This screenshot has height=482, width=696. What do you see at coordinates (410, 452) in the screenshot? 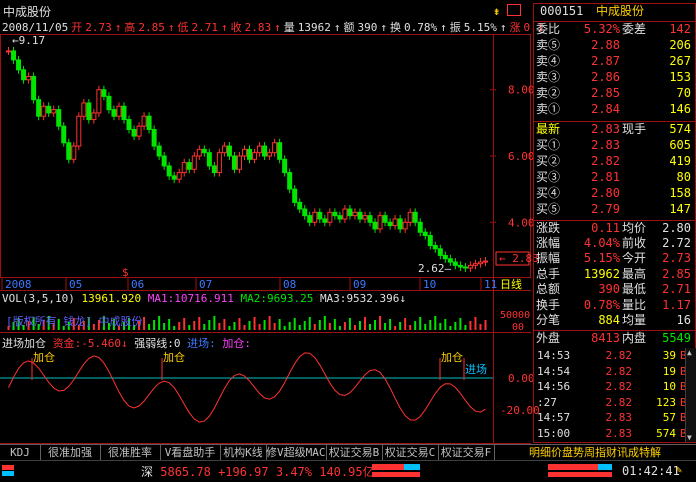
I see `indicator-tab-7: 权证交易C` at bounding box center [410, 452].